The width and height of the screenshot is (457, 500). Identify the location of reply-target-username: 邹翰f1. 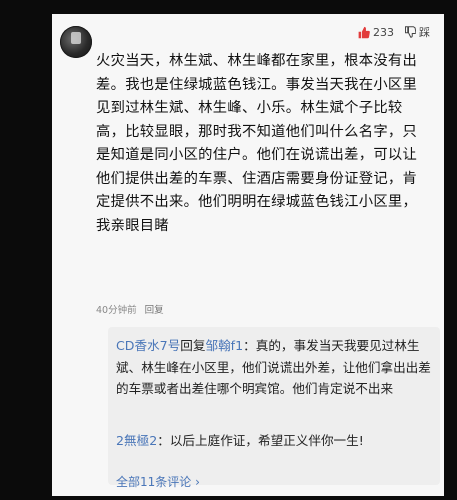
(224, 345).